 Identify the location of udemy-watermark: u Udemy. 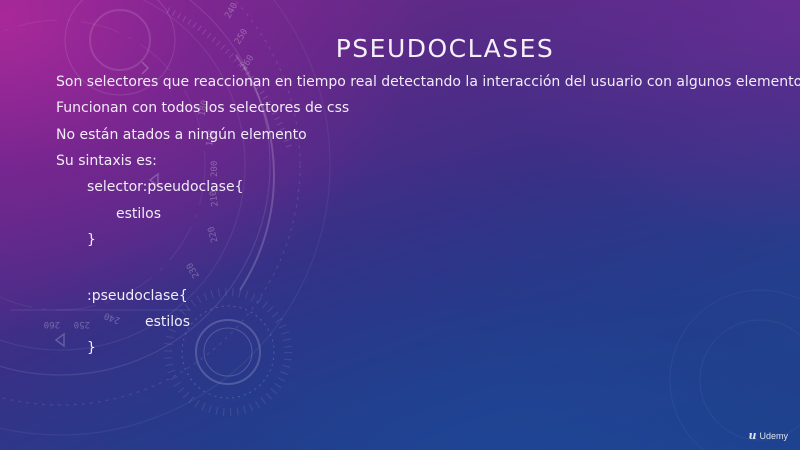
(768, 435).